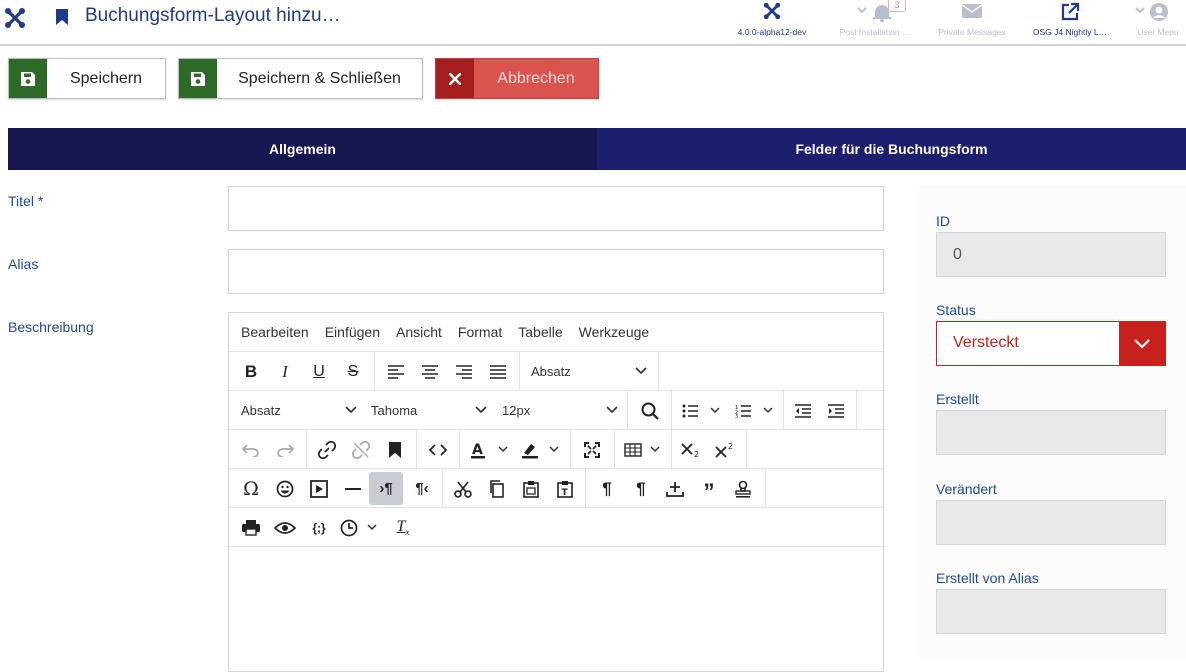 This screenshot has width=1186, height=672. Describe the element at coordinates (430, 371) in the screenshot. I see `align-center-icon` at that location.